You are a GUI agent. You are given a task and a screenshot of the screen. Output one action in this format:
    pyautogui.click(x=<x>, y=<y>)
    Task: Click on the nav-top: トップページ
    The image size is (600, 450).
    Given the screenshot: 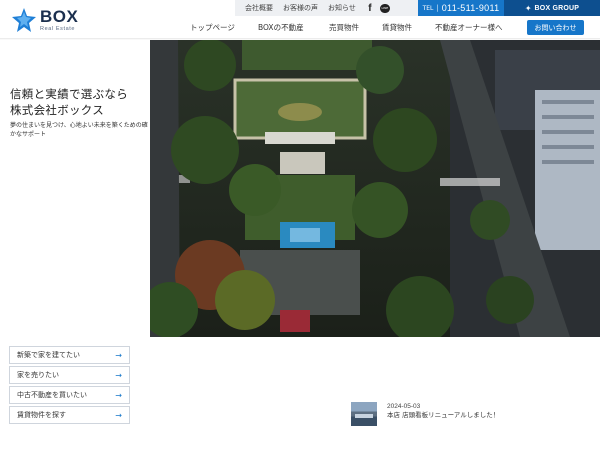 What is the action you would take?
    pyautogui.click(x=212, y=27)
    